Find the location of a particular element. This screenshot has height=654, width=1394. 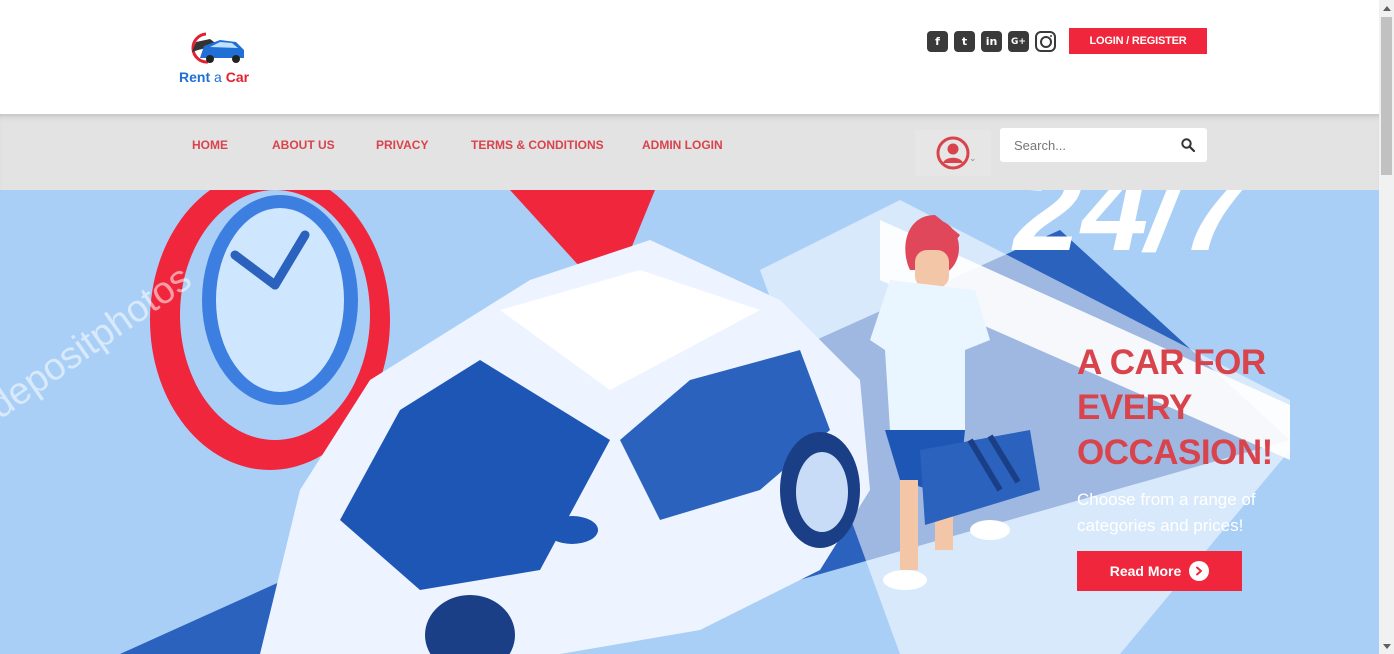

logo-word-car: Car is located at coordinates (237, 77).